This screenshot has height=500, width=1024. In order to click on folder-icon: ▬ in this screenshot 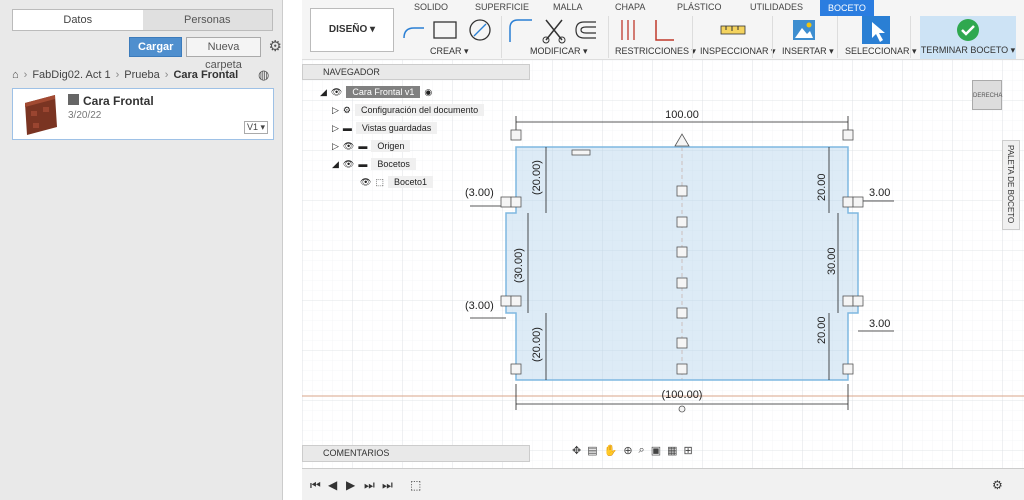, I will do `click(363, 164)`.